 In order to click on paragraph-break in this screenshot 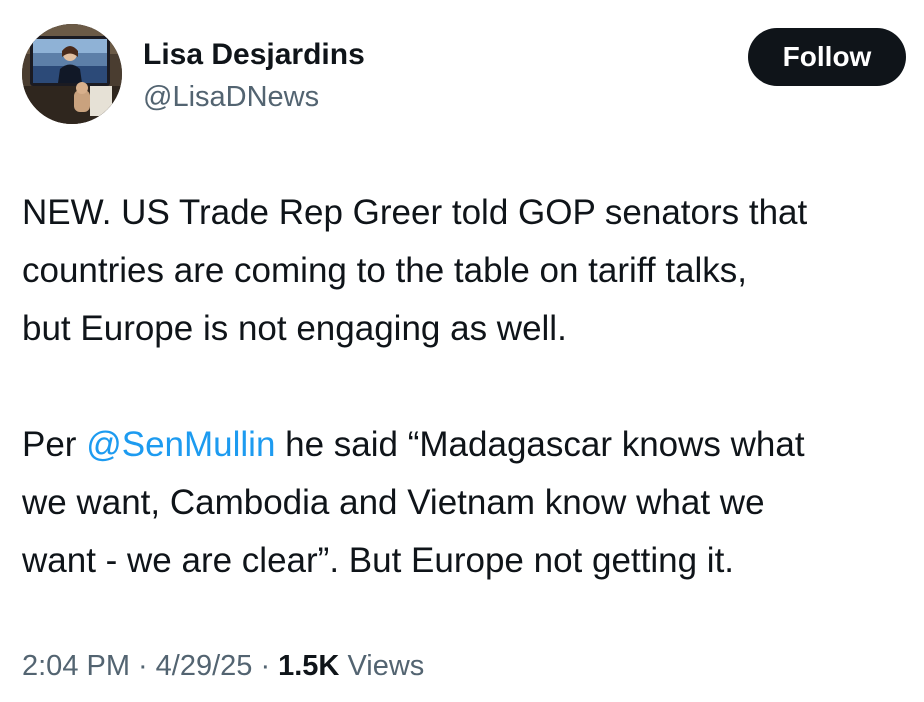, I will do `click(469, 387)`.